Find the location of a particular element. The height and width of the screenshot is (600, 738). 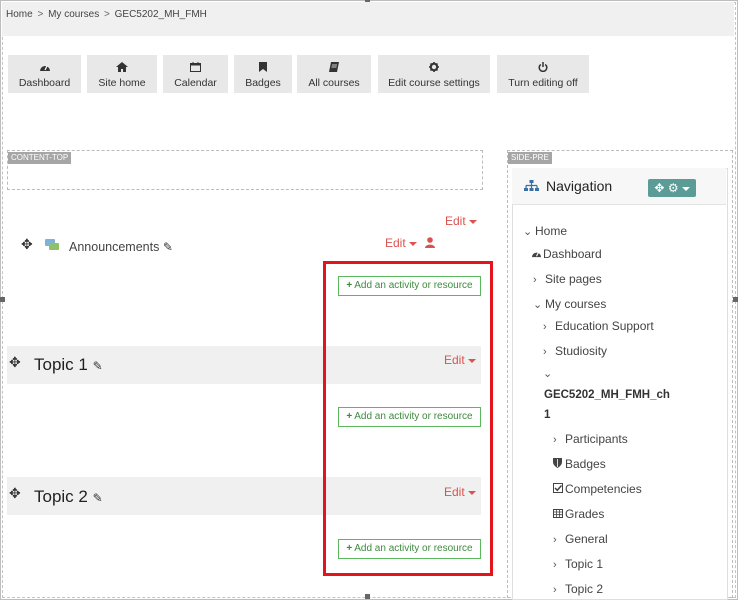

badges-button: Badges is located at coordinates (263, 74).